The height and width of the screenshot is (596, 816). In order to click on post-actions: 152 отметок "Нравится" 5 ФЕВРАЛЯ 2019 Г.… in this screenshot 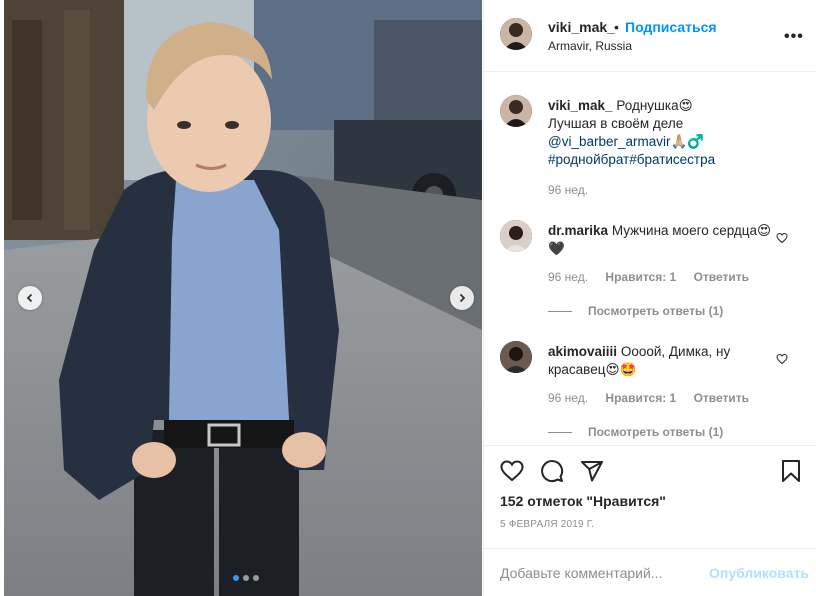, I will do `click(650, 520)`.